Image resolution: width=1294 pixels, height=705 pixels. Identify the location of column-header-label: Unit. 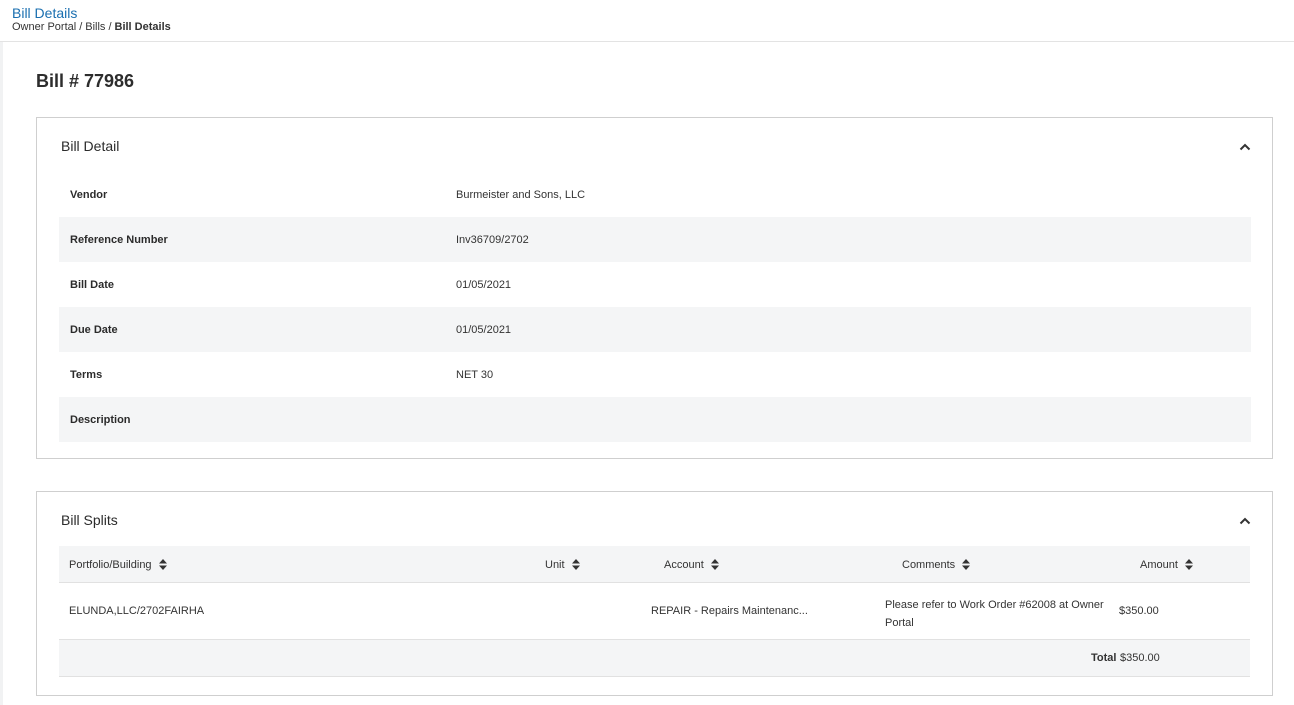
(555, 564).